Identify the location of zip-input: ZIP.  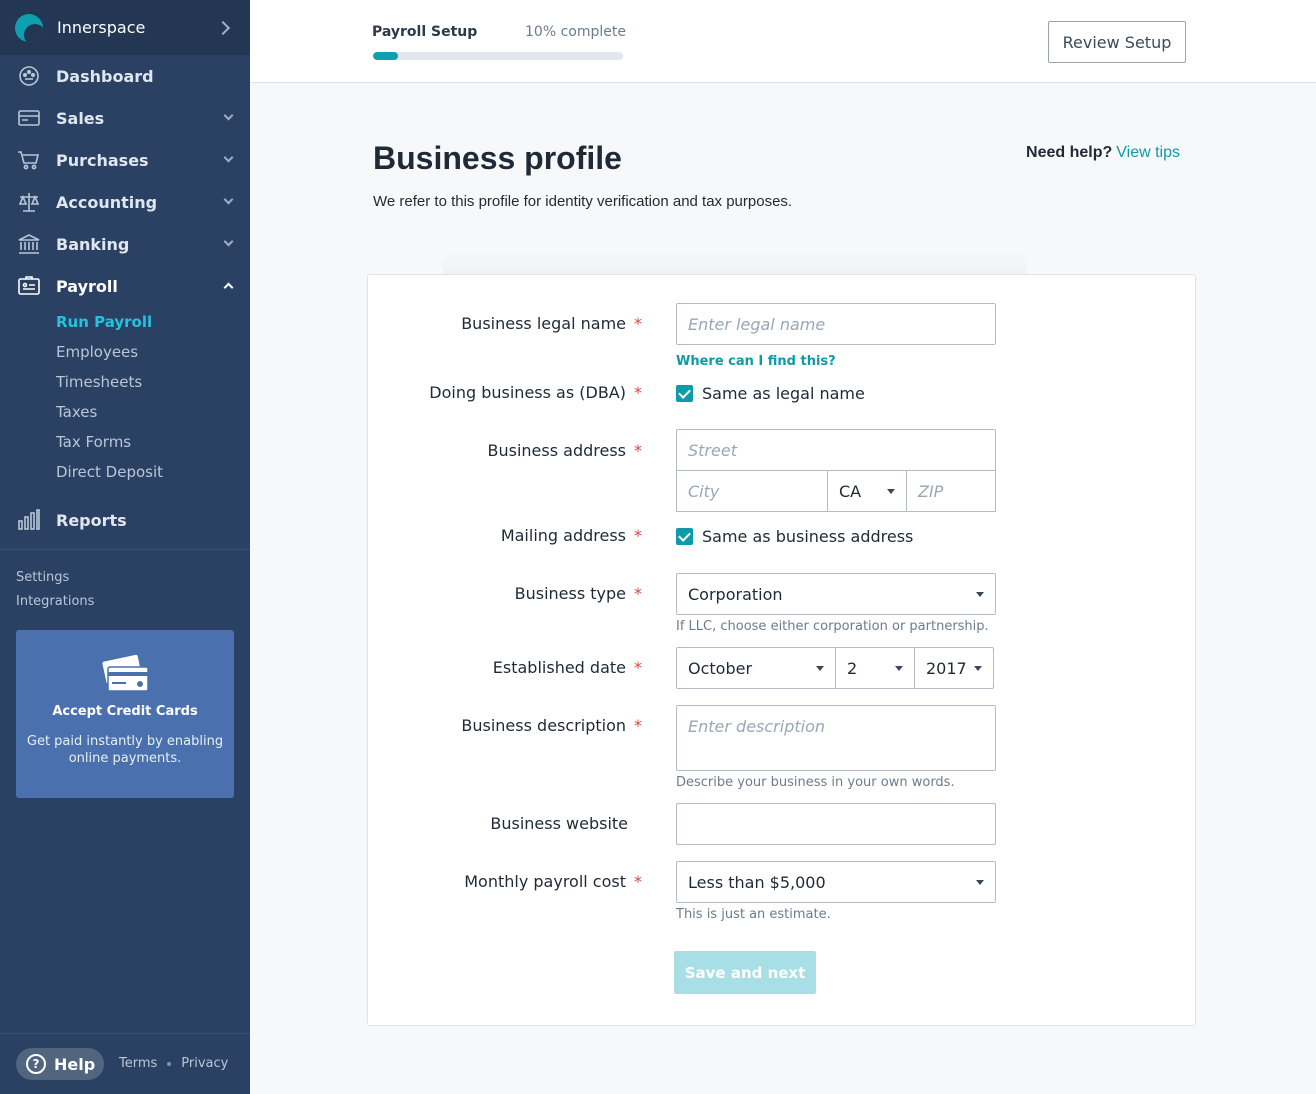
(951, 491).